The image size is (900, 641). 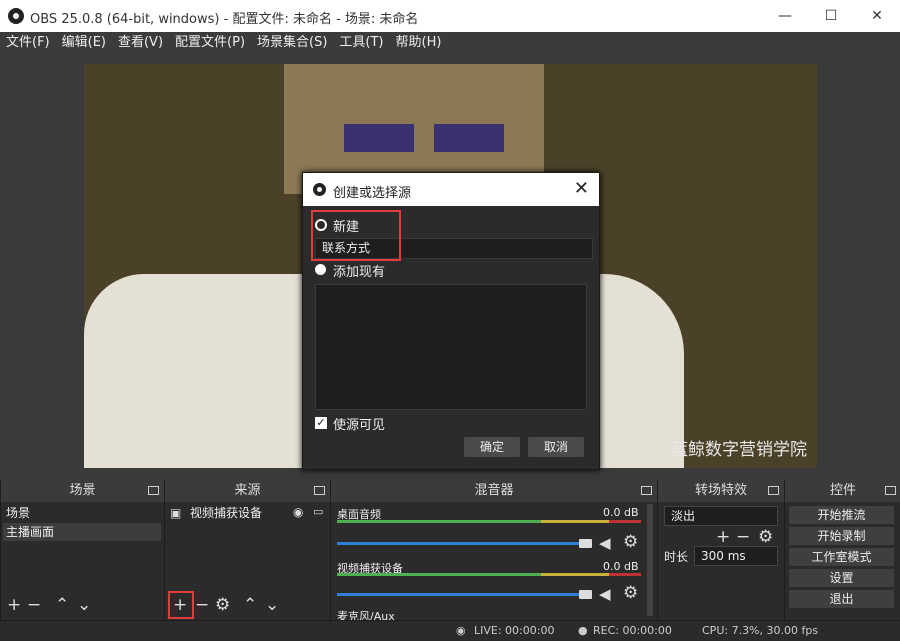 I want to click on cancel-button: 取消, so click(x=556, y=447).